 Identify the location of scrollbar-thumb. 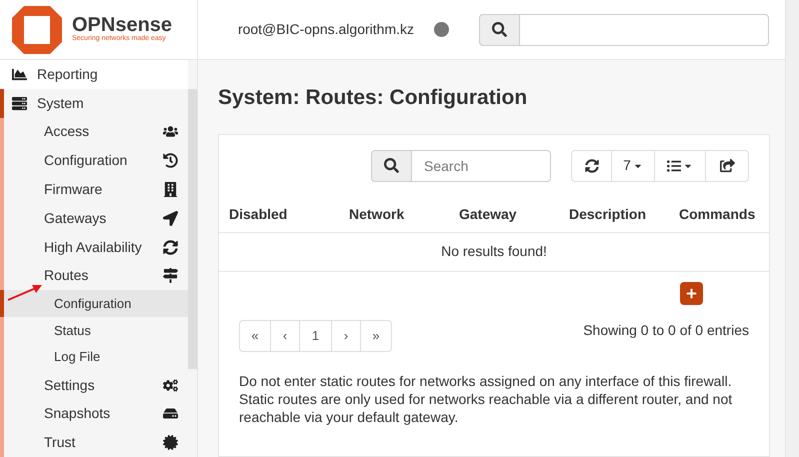
(192, 229).